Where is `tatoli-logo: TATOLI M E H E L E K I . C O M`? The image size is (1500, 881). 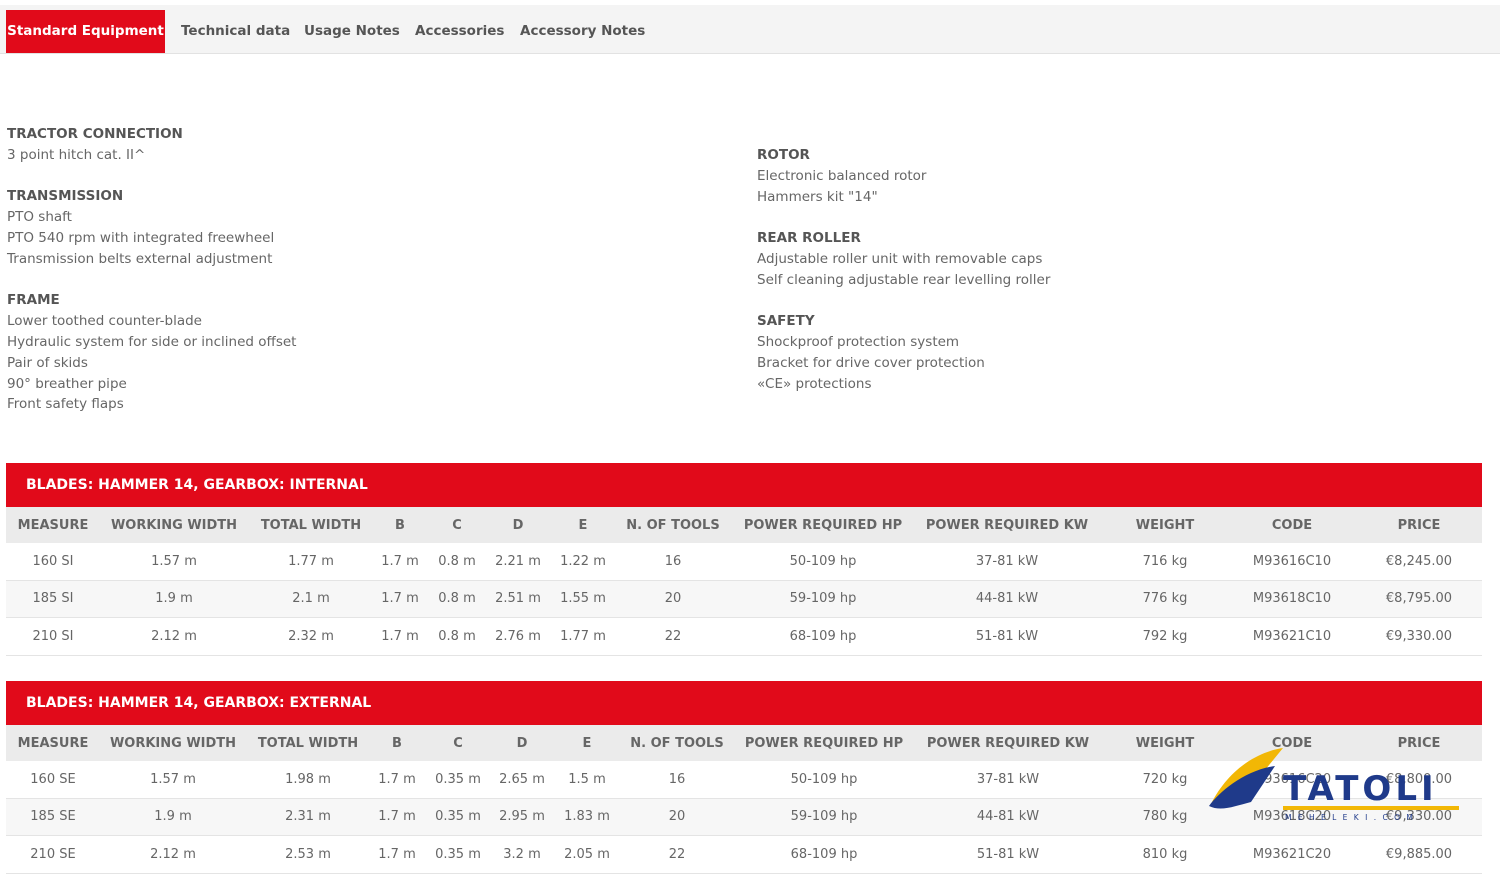 tatoli-logo: TATOLI M E H E L E K I . C O M is located at coordinates (1334, 785).